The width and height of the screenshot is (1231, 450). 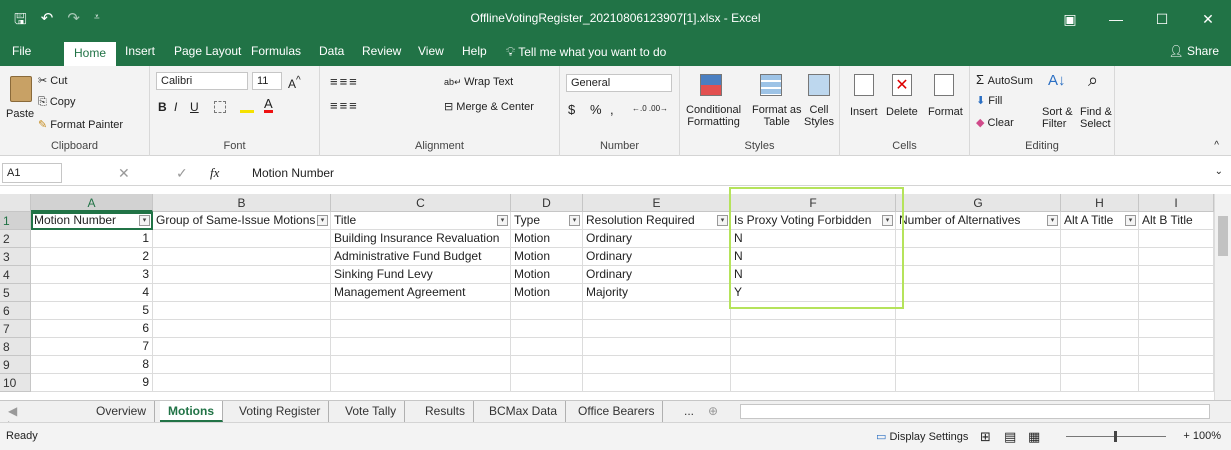 What do you see at coordinates (124, 173) in the screenshot?
I see `cancel-entry-icon: ✕` at bounding box center [124, 173].